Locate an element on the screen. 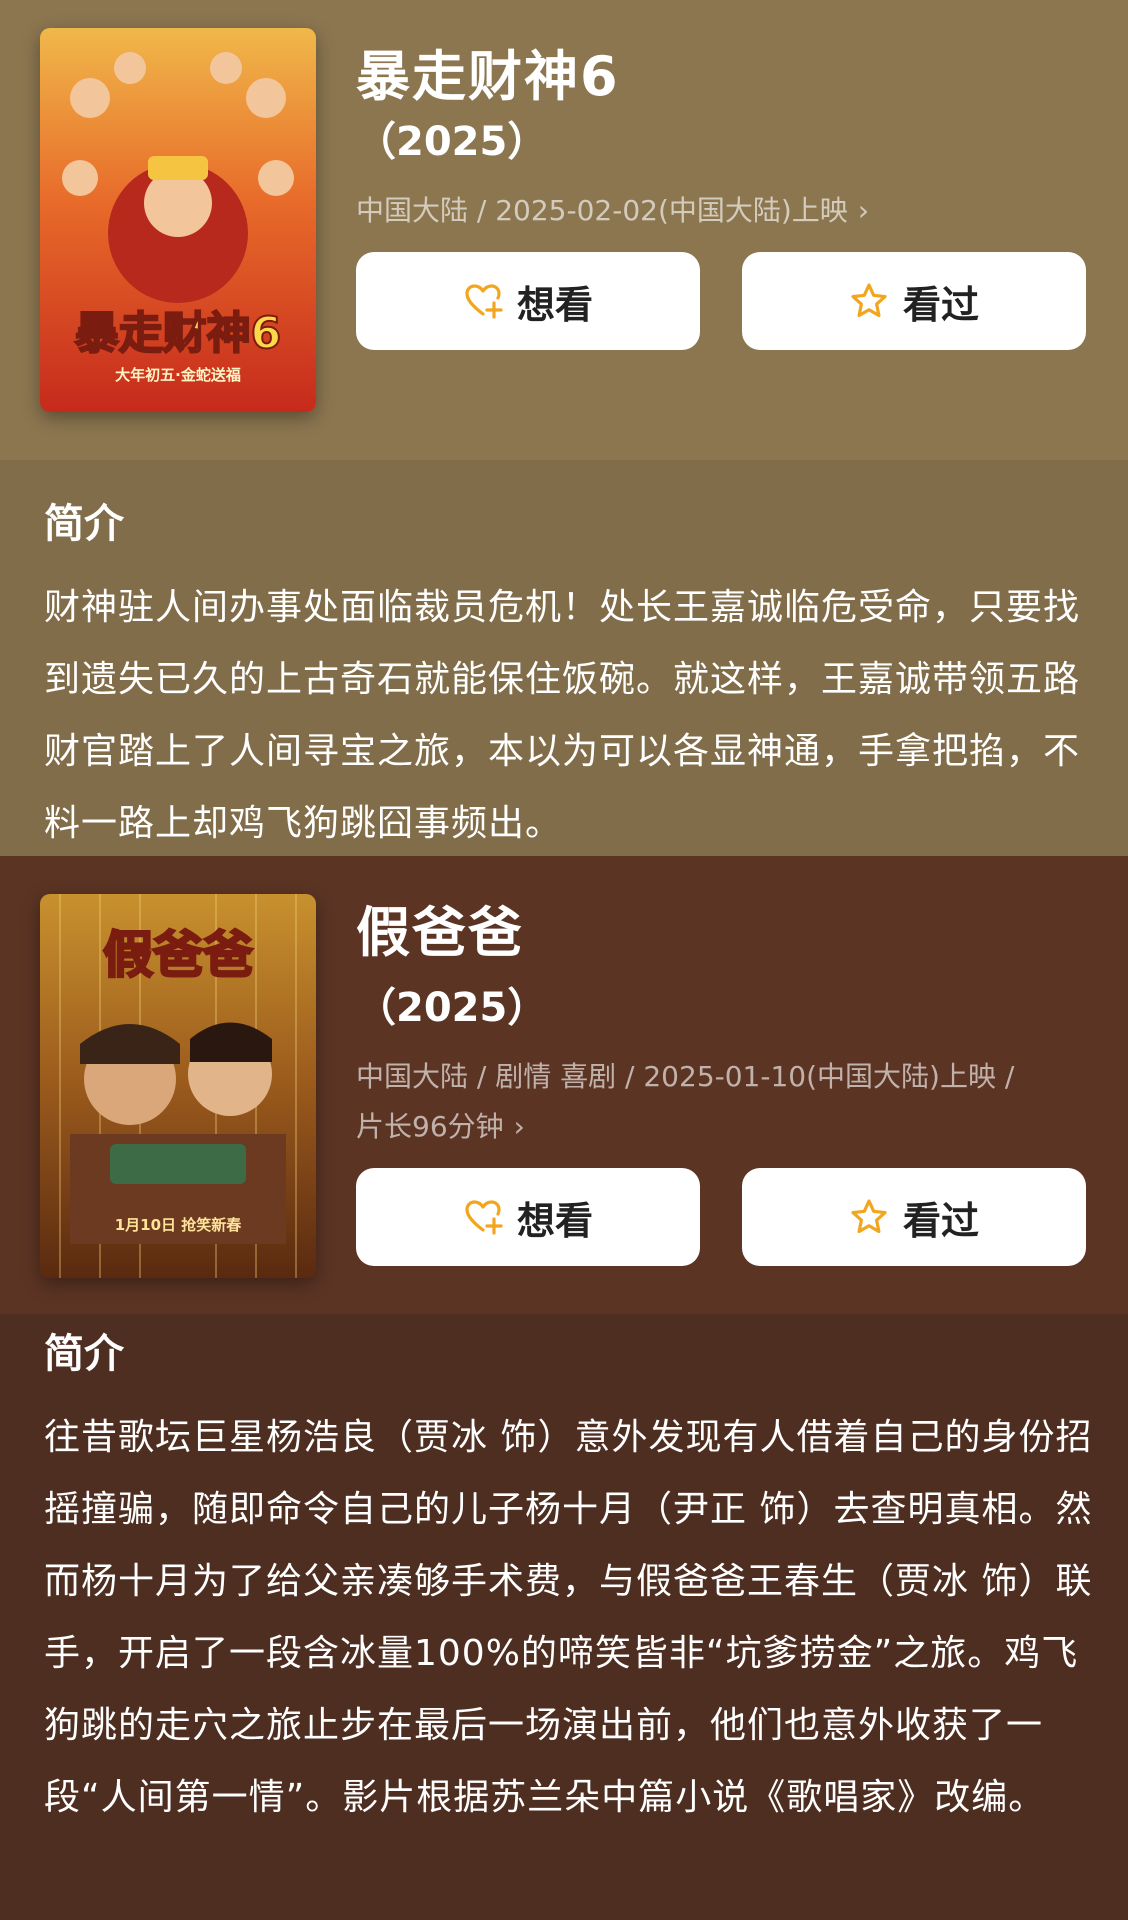 The width and height of the screenshot is (1128, 1920). meta-text: 中国大陆 / 2025-02-02(中国大陆)上映 is located at coordinates (602, 210).